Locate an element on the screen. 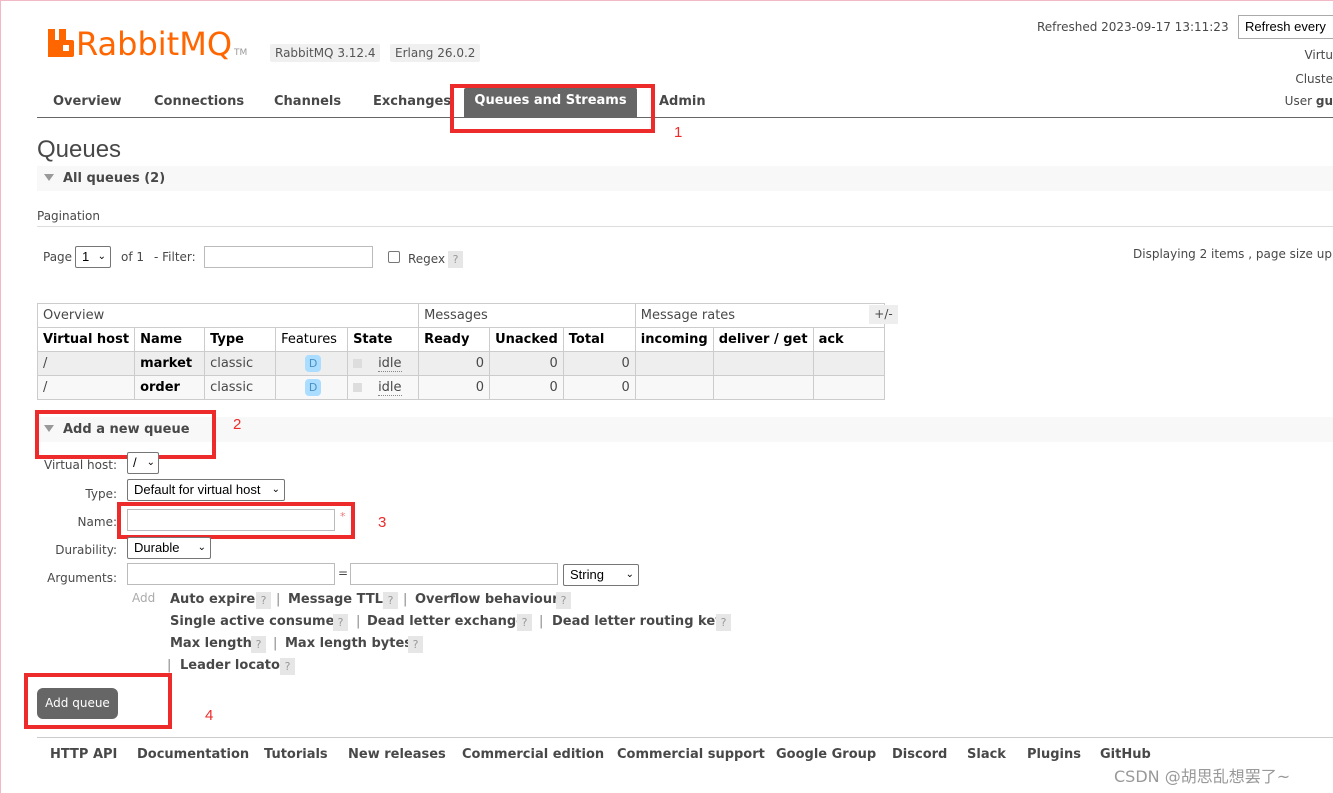  max-length-link: Max length is located at coordinates (211, 643).